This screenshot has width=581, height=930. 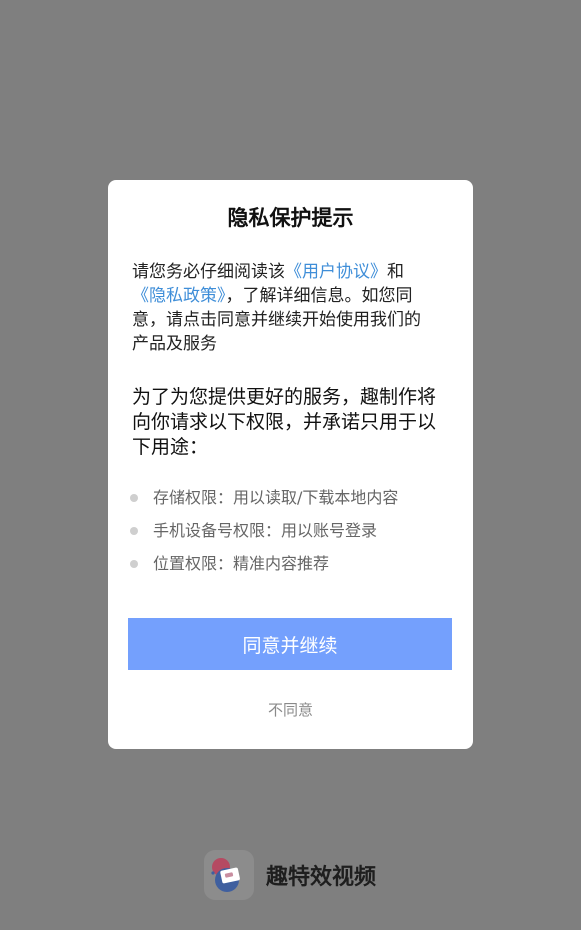 I want to click on dialog-title: 隐私保护提示, so click(x=290, y=218).